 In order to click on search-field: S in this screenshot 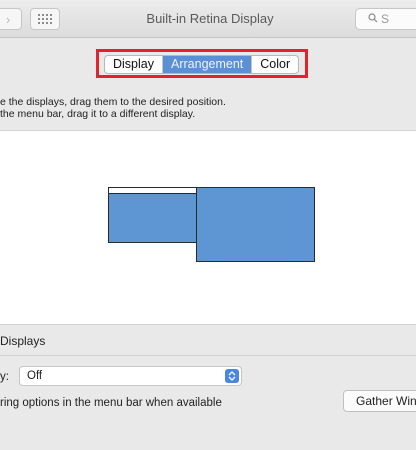, I will do `click(385, 19)`.